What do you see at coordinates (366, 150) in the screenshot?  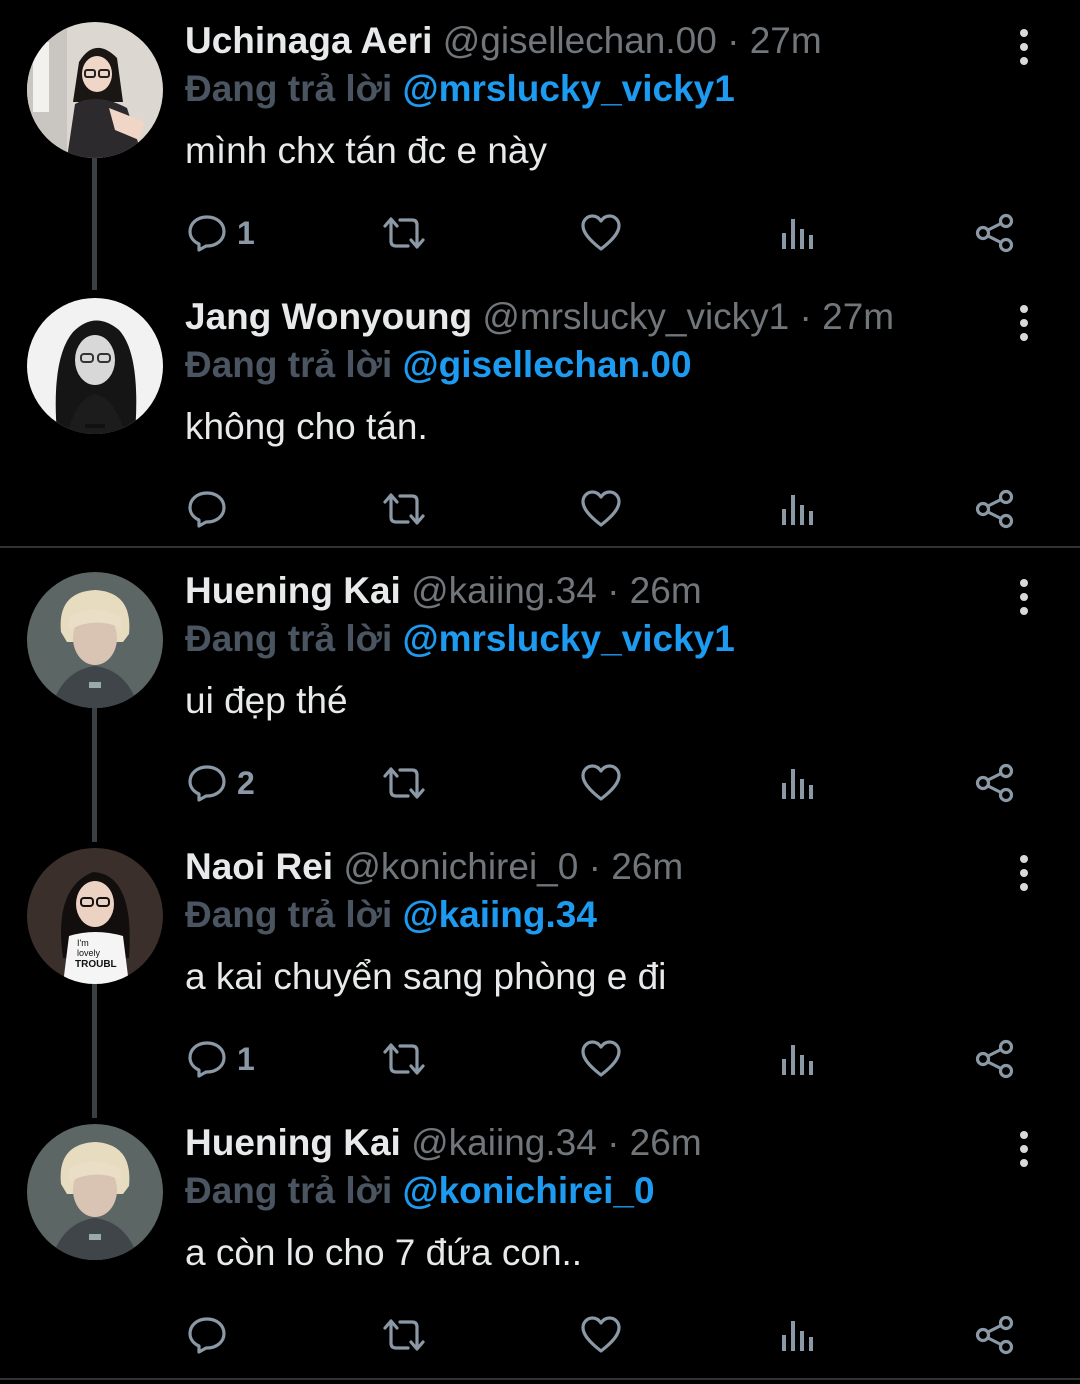 I see `tweet-text: mình chx tán đc e này` at bounding box center [366, 150].